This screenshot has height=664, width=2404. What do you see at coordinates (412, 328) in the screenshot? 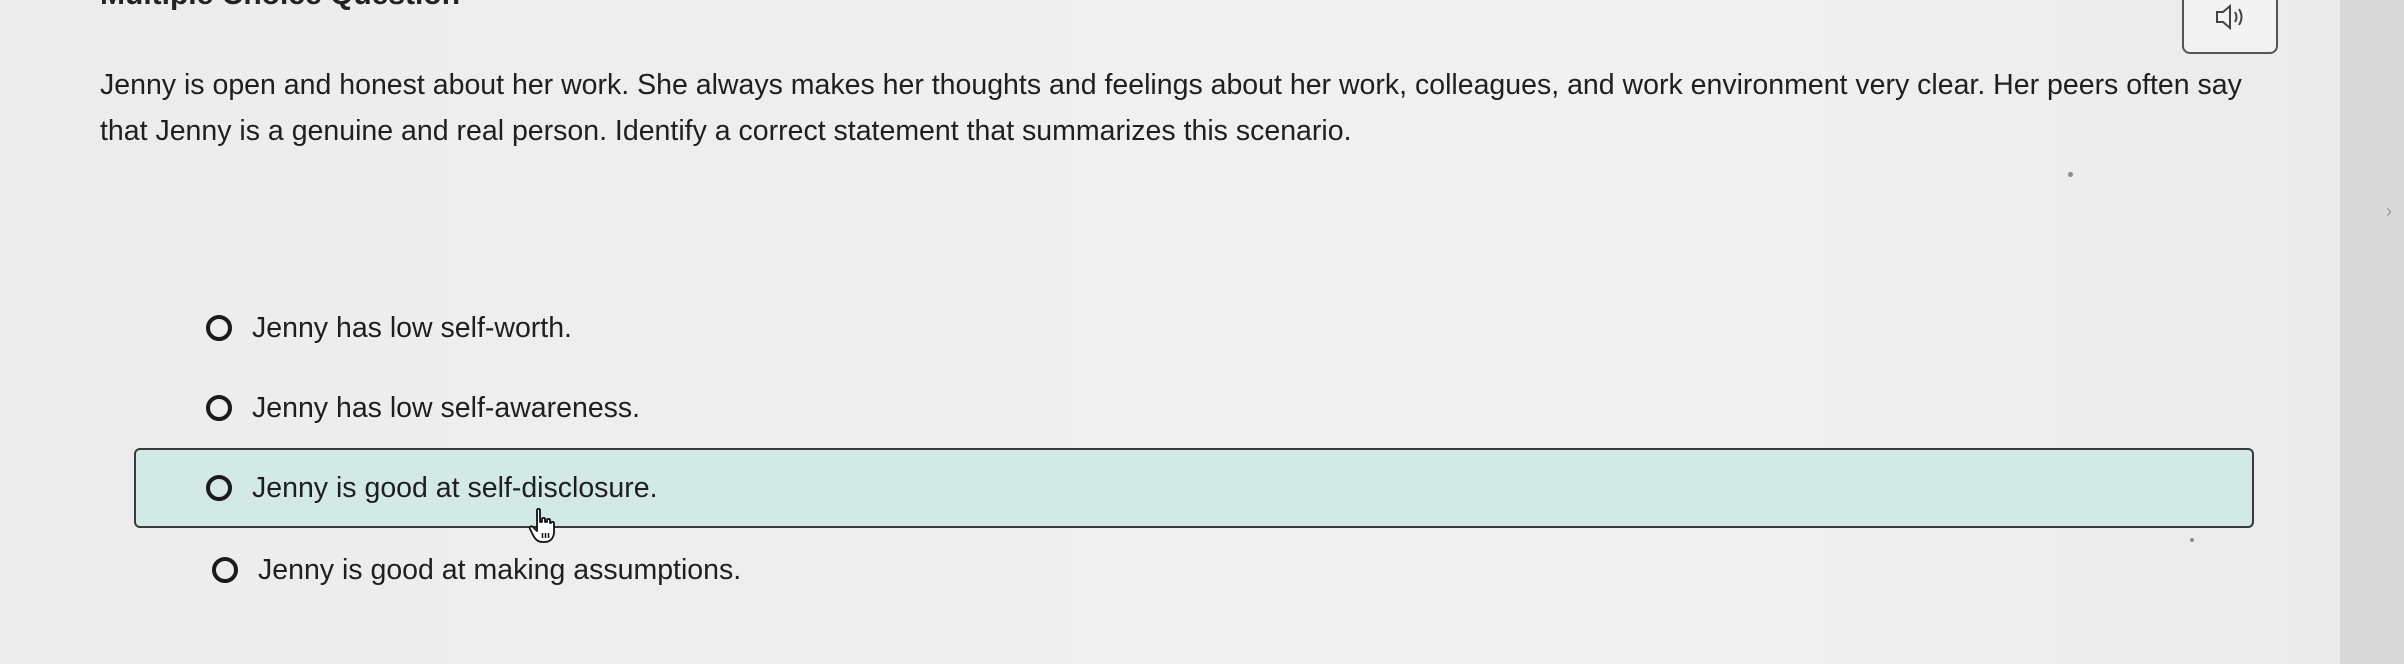
I see `choice-label: Jenny has low self-worth.` at bounding box center [412, 328].